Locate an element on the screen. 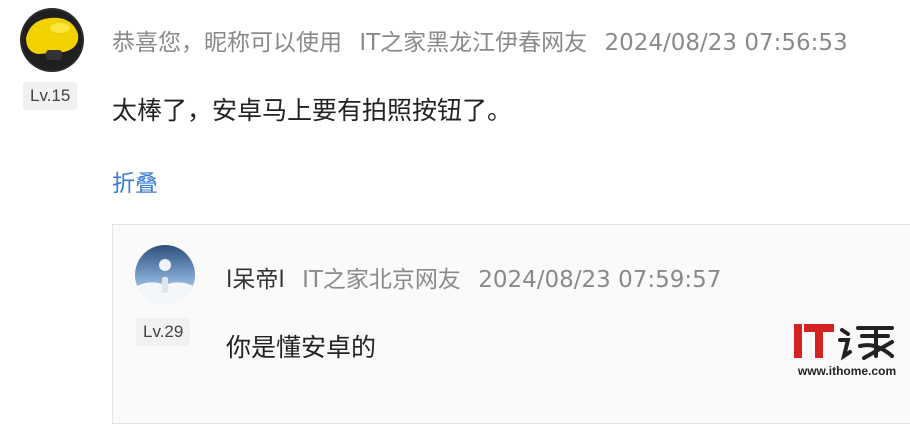 This screenshot has height=424, width=910. ithome-watermark: www.ithome.com is located at coordinates (847, 351).